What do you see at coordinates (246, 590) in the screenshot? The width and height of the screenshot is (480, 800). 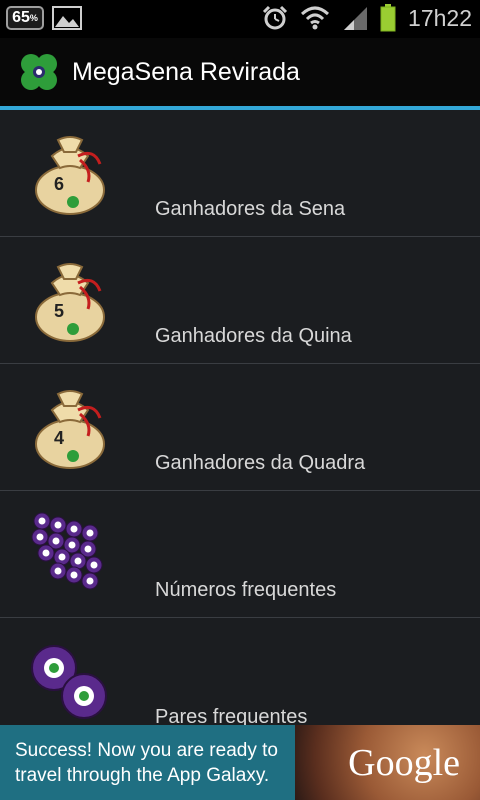 I see `list-item-label: Números frequentes` at bounding box center [246, 590].